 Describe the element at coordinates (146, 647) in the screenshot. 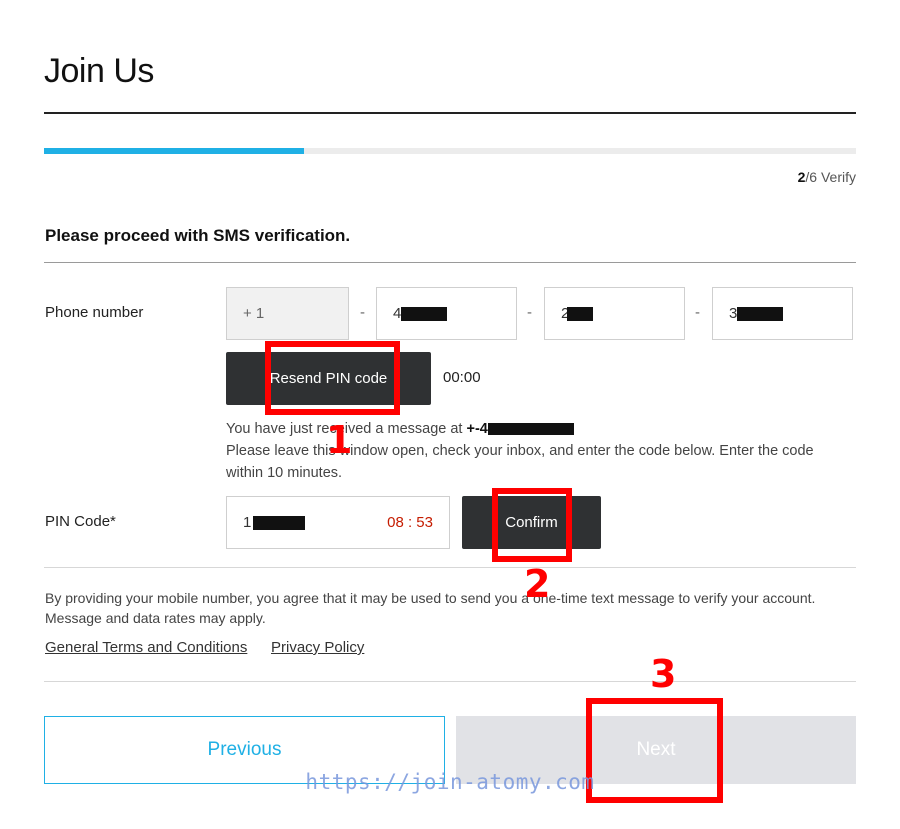

I see `terms-link: General Terms and Conditions` at that location.